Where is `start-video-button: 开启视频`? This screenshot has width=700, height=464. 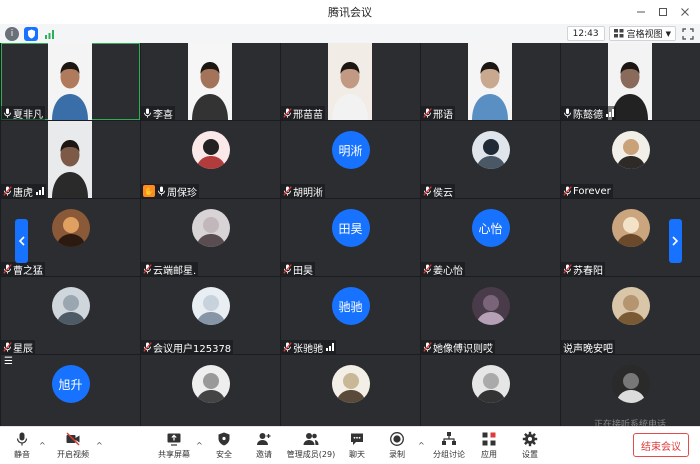 start-video-button: 开启视频 is located at coordinates (73, 445).